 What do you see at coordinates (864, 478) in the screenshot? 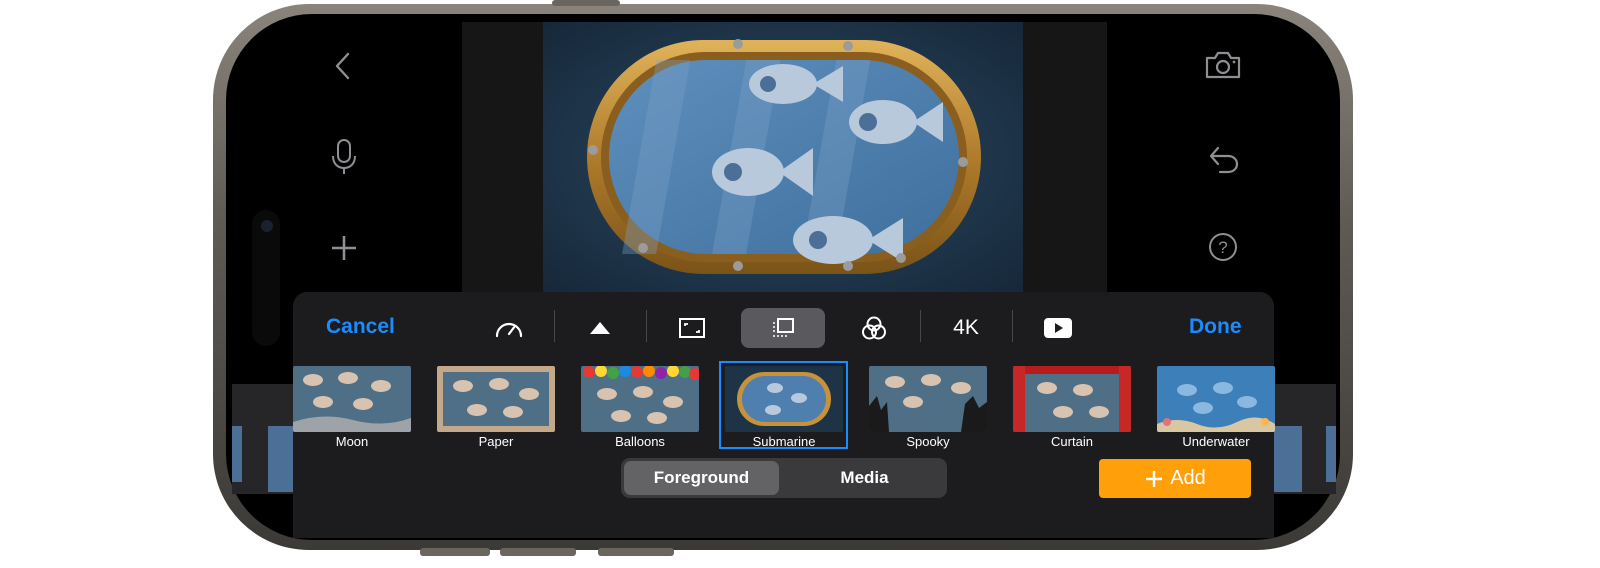
I see `segment-media-label: Media` at bounding box center [864, 478].